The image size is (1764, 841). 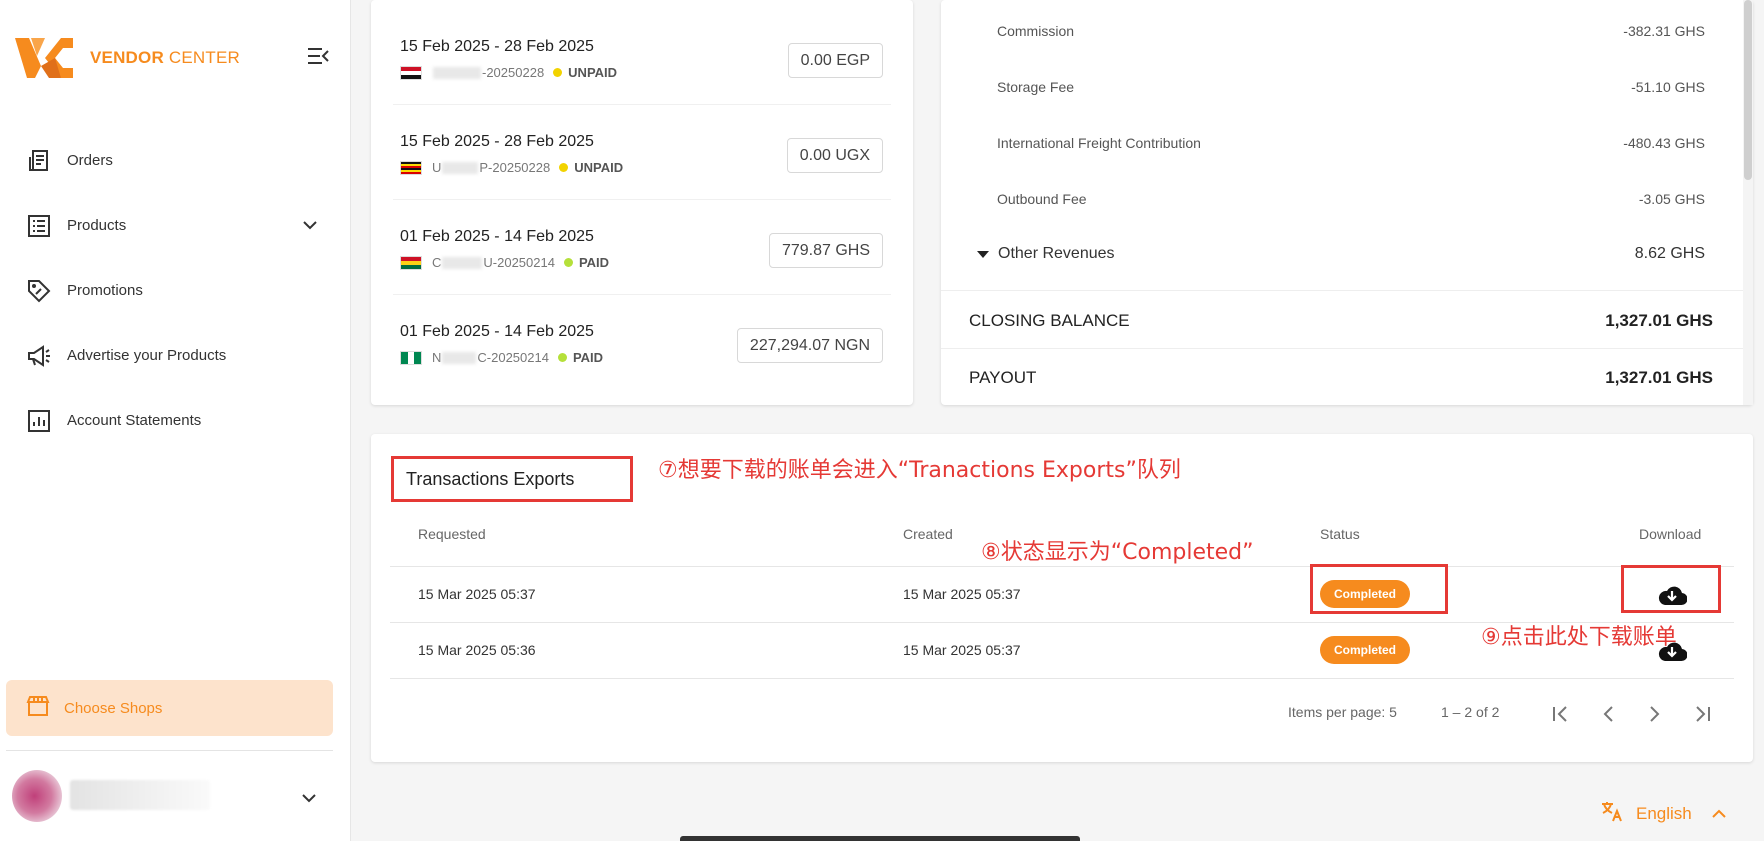 I want to click on caret-down-icon, so click(x=983, y=254).